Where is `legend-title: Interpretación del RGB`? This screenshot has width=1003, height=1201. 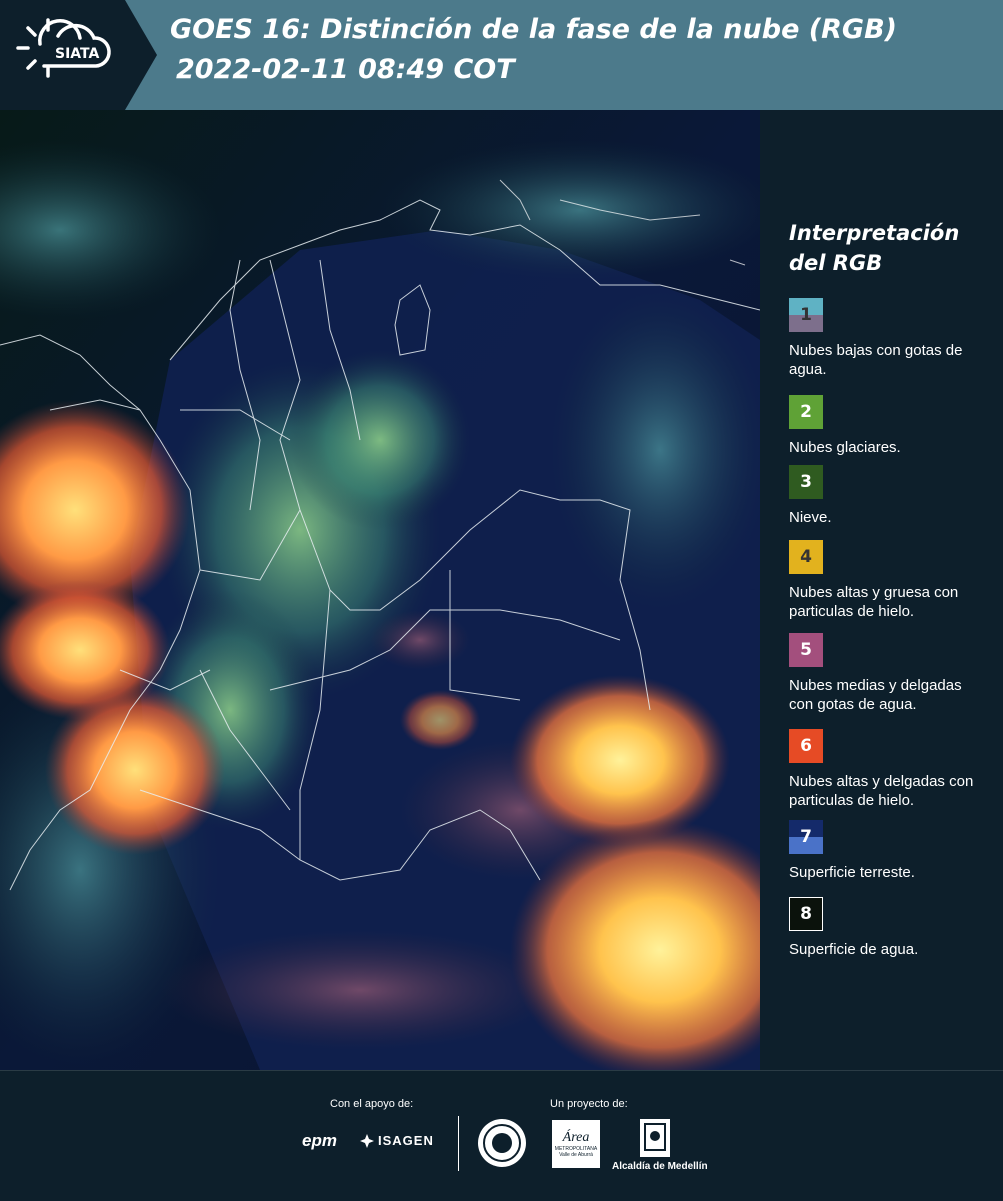 legend-title: Interpretación del RGB is located at coordinates (874, 248).